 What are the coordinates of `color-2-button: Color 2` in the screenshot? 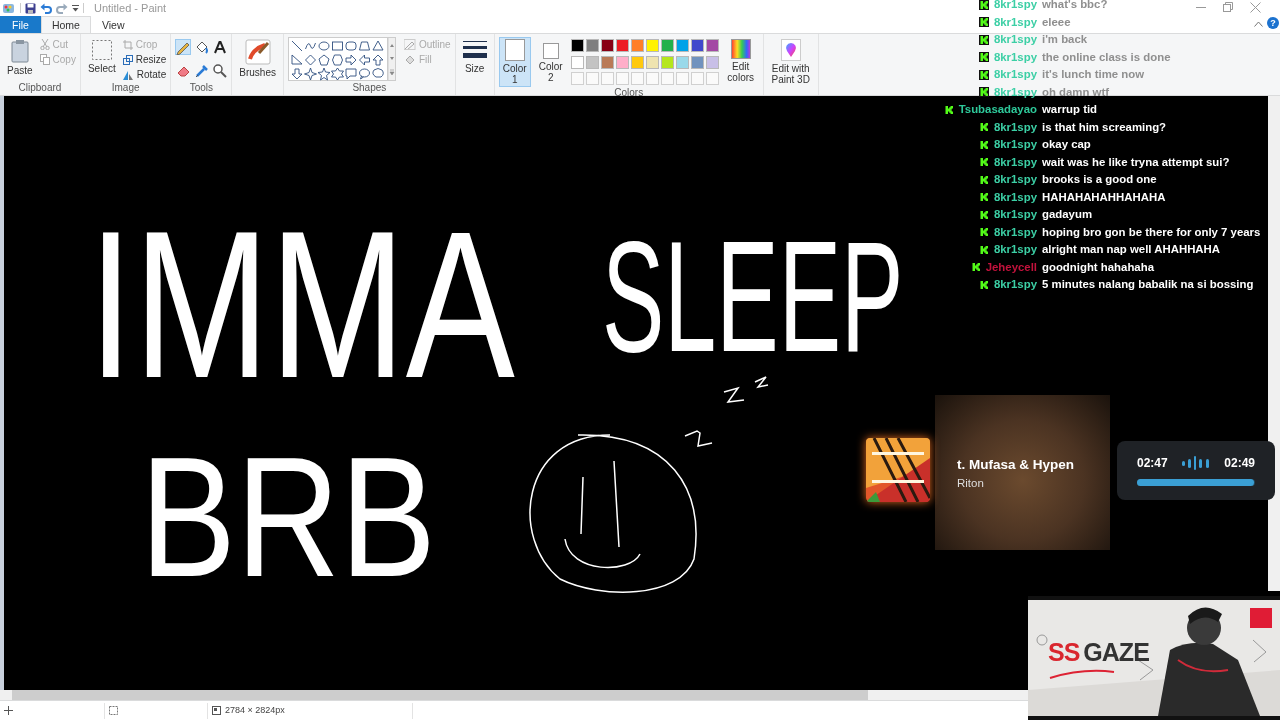 It's located at (550, 62).